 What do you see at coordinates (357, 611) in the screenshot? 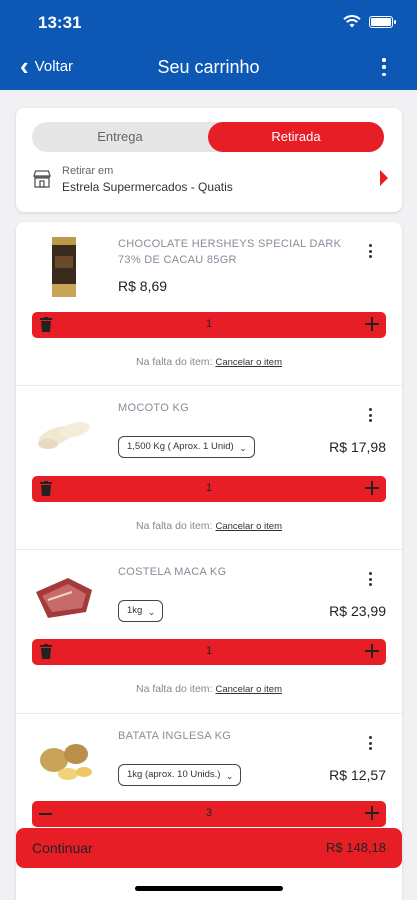
I see `item-price: R$ 23,99` at bounding box center [357, 611].